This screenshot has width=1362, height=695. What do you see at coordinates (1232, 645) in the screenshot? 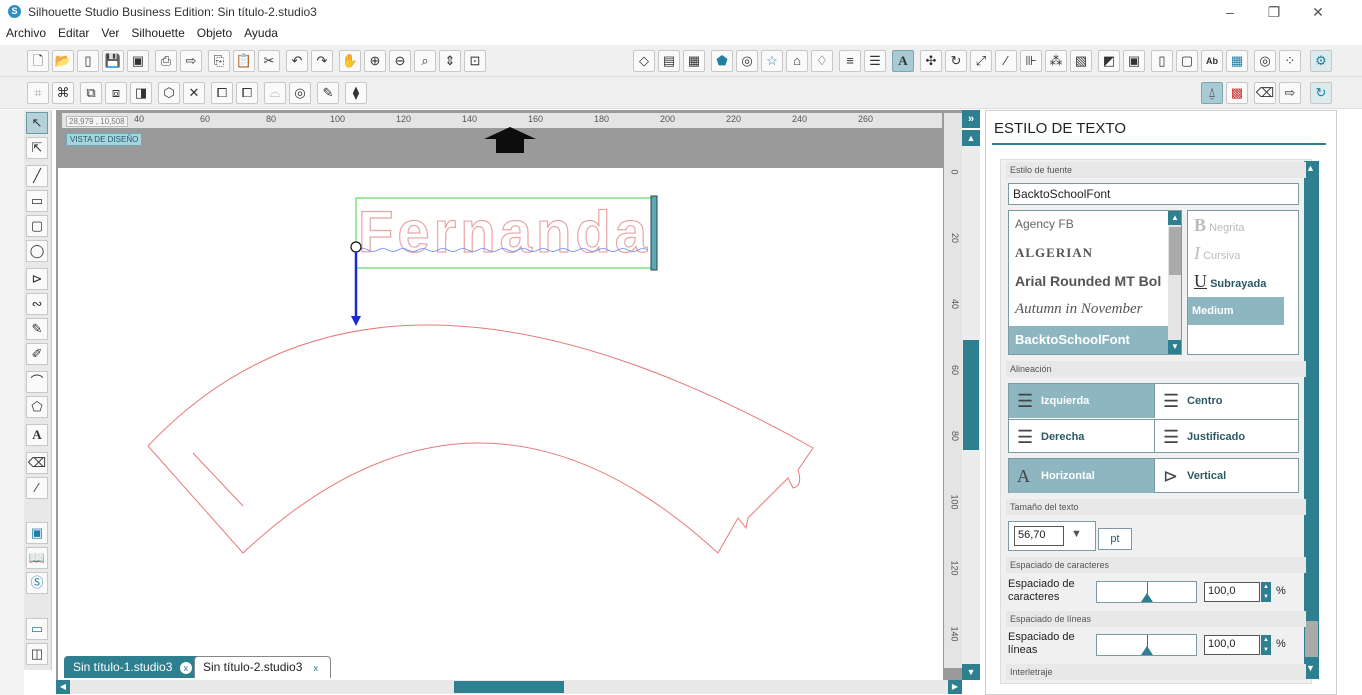
I see `line-spacing-input: 100,0` at bounding box center [1232, 645].